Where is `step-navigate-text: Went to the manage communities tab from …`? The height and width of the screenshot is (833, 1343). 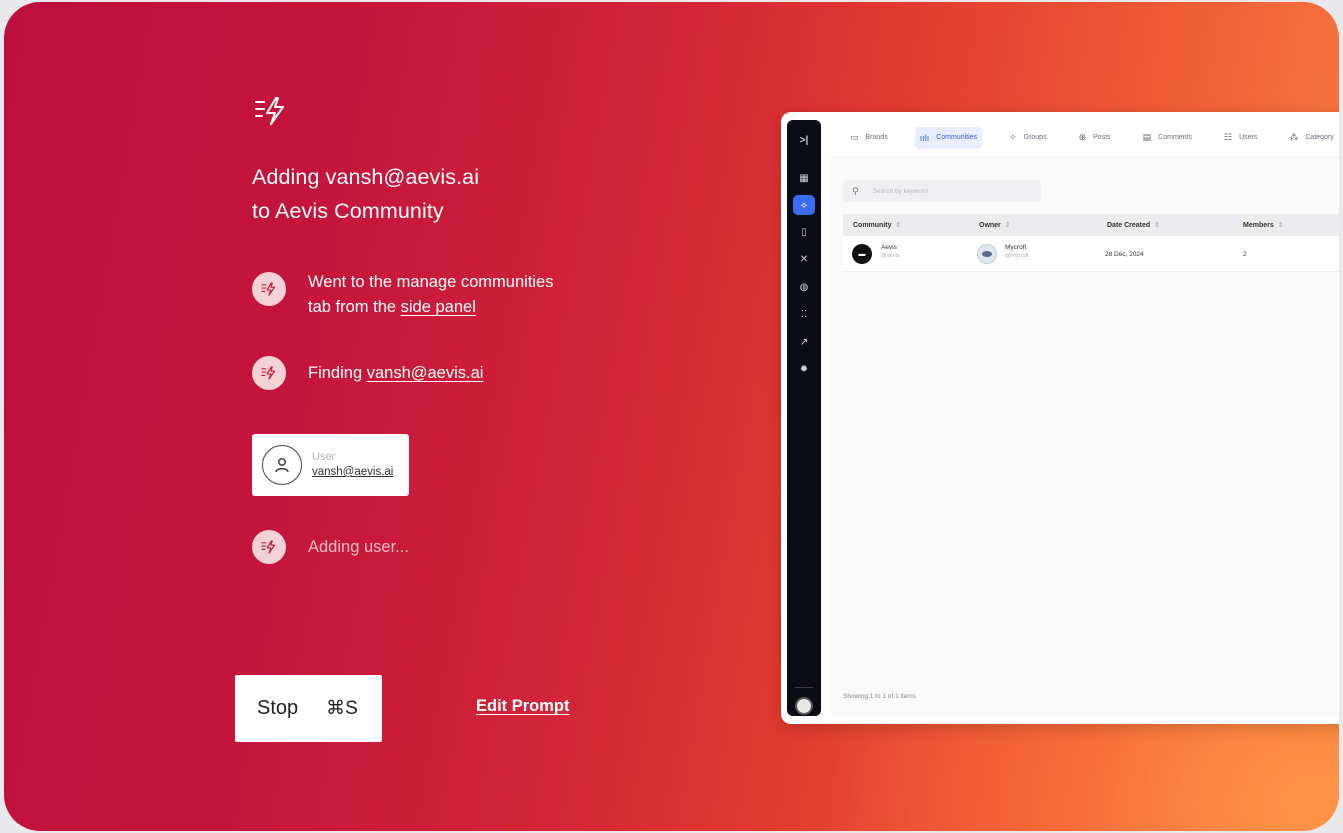
step-navigate-text: Went to the manage communities tab from … is located at coordinates (431, 294).